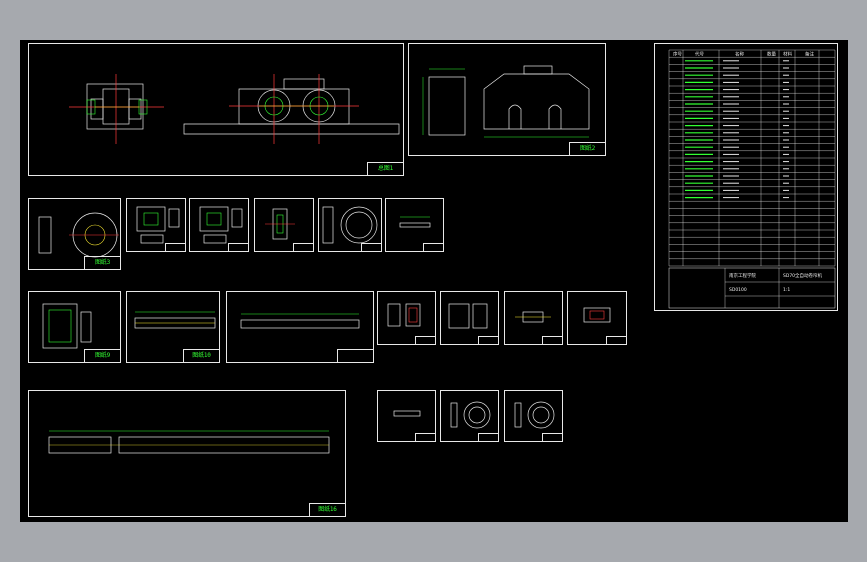 The image size is (867, 562). I want to click on housing-drawing, so click(506, 101).